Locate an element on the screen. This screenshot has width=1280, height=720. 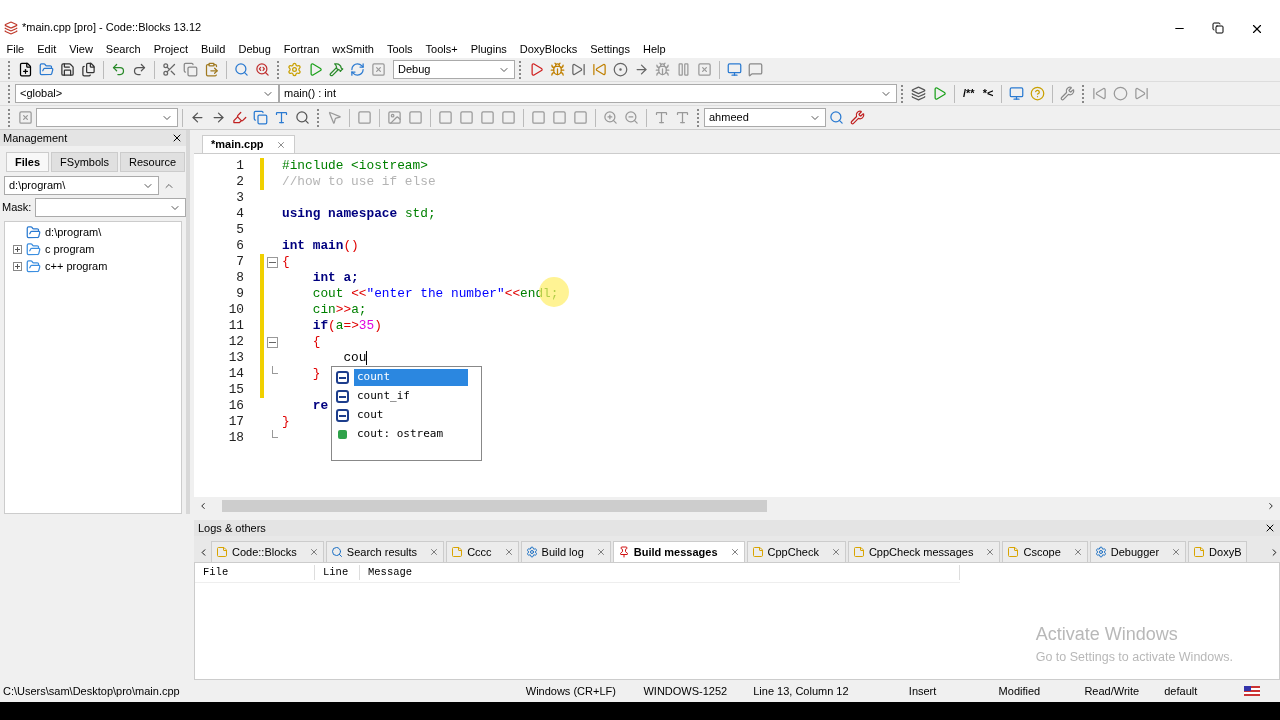
completion-item: cout: ostream is located at coordinates (400, 434).